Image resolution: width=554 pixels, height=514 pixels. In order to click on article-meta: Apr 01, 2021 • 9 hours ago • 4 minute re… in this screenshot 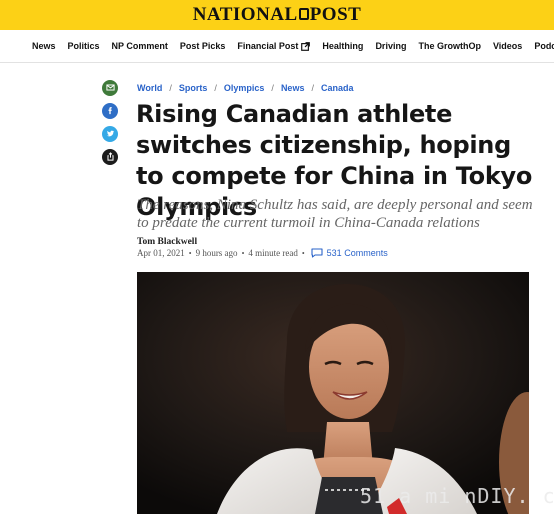, I will do `click(262, 253)`.